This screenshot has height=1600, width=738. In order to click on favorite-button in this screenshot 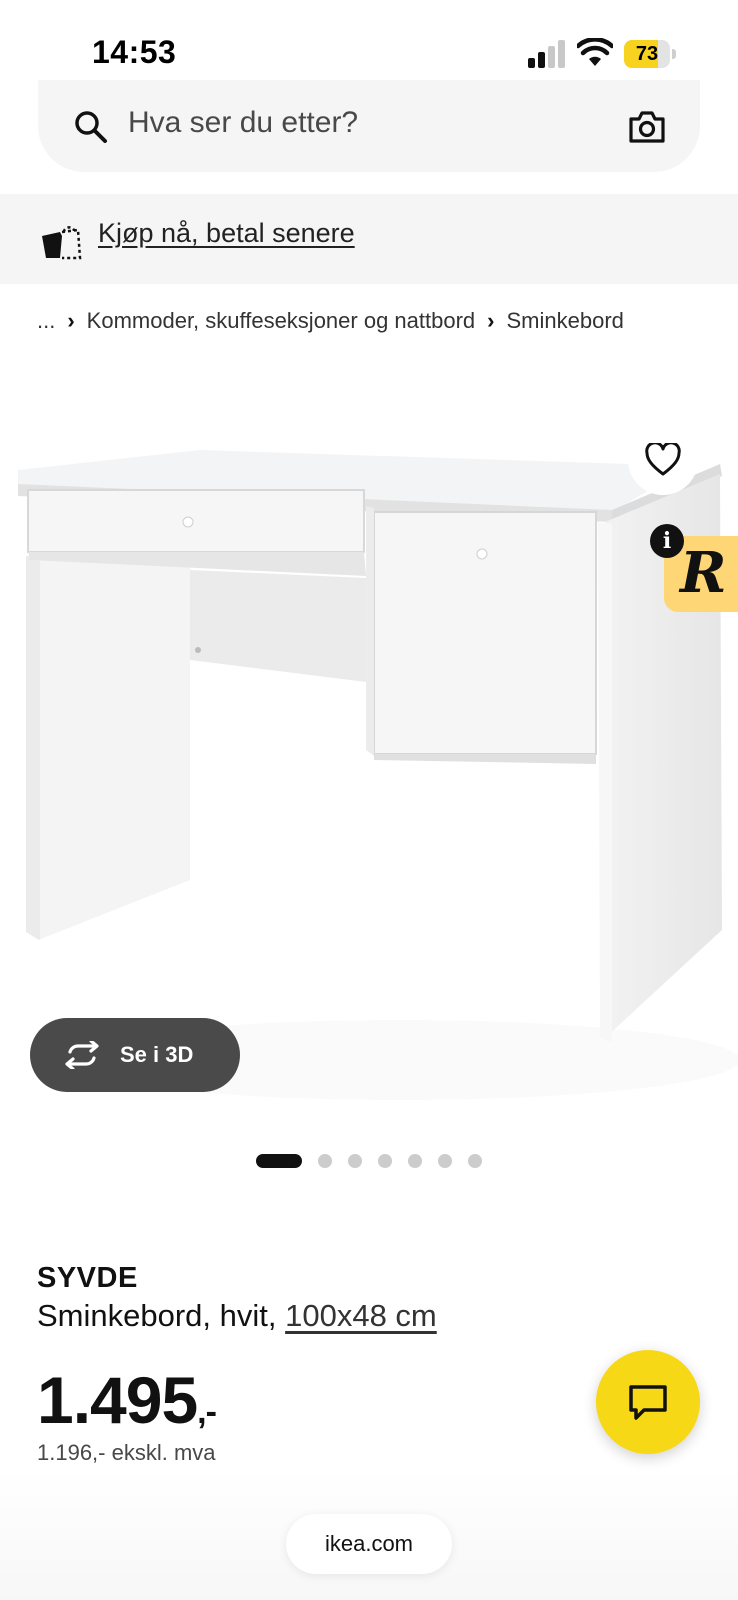, I will do `click(663, 460)`.